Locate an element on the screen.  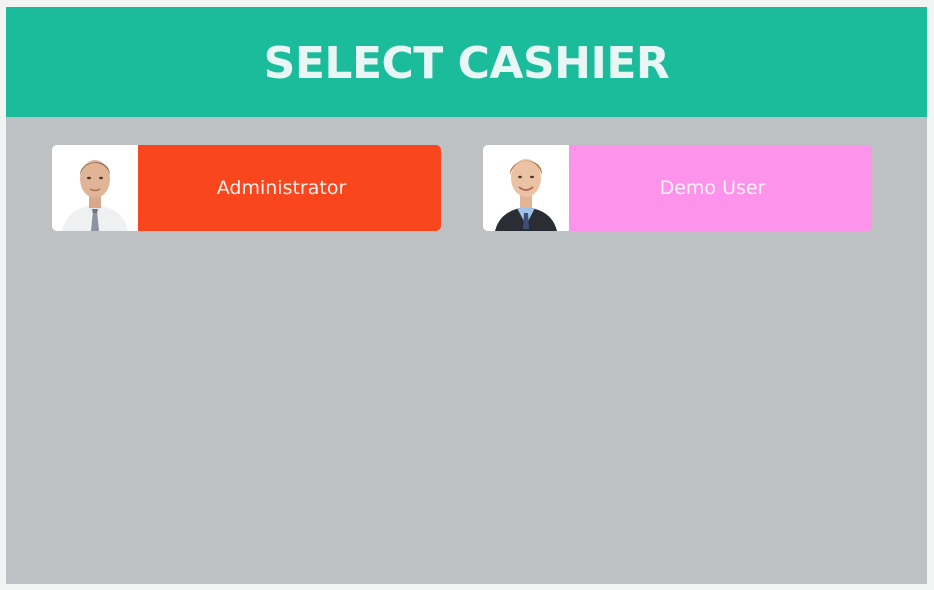
cashier-card-administrator: Administrator is located at coordinates (246, 188).